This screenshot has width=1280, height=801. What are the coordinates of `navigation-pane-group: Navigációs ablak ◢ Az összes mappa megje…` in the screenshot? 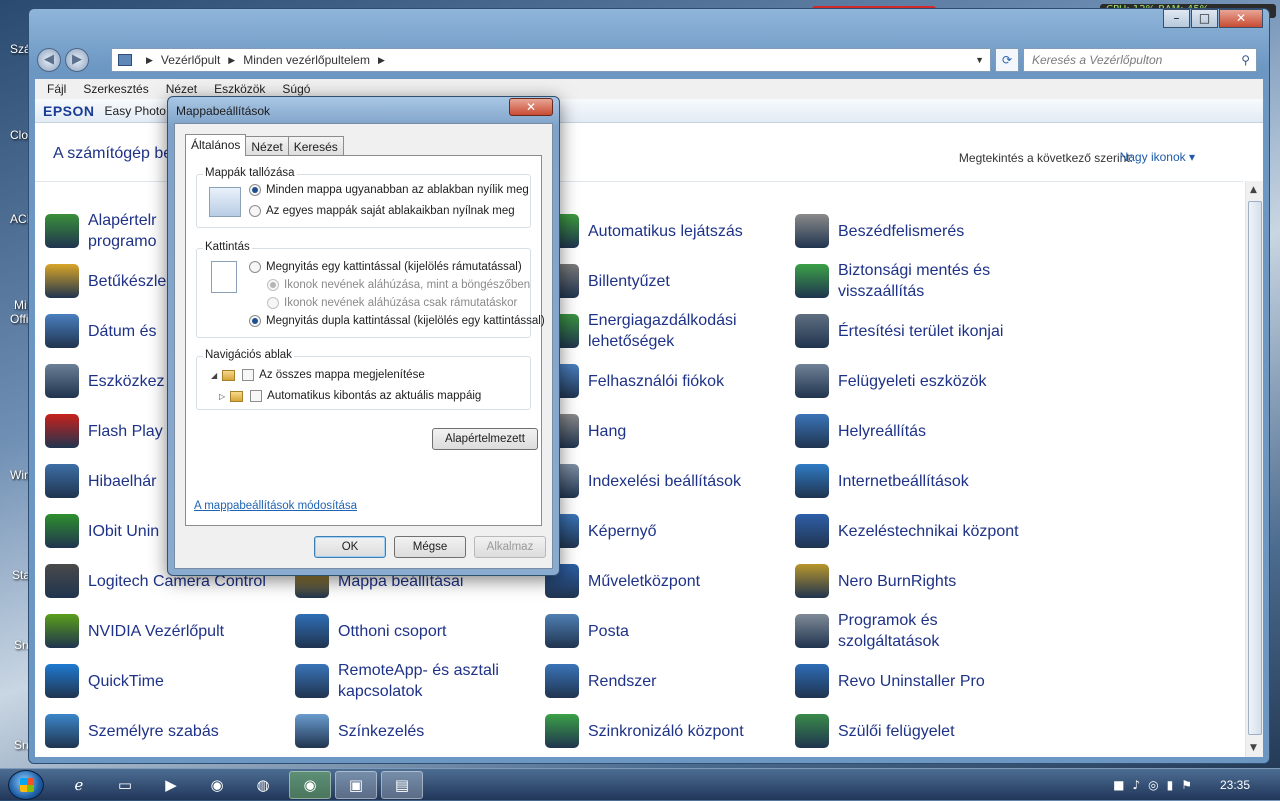 It's located at (363, 379).